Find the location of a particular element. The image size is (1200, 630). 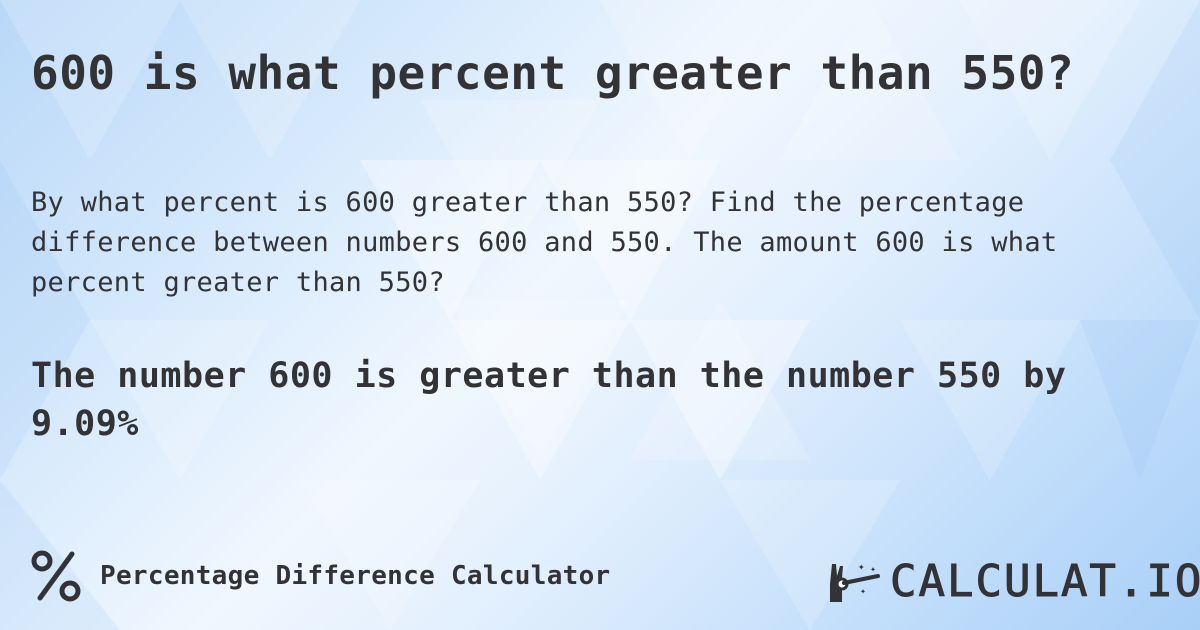

brand-name: CALCULAT.IO is located at coordinates (1044, 582).